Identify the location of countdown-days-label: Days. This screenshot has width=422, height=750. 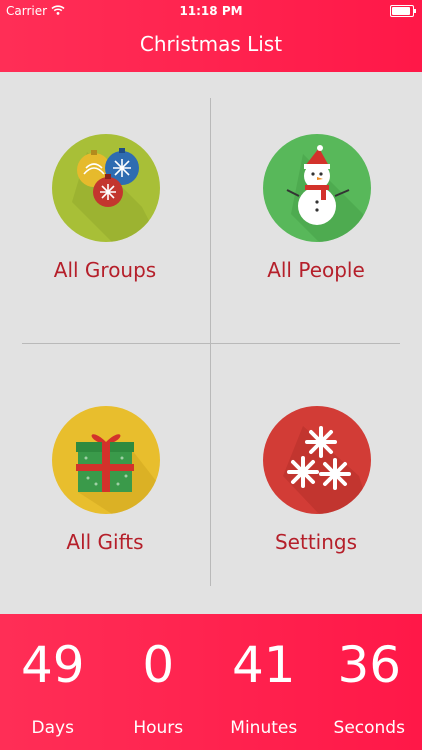
(52, 728).